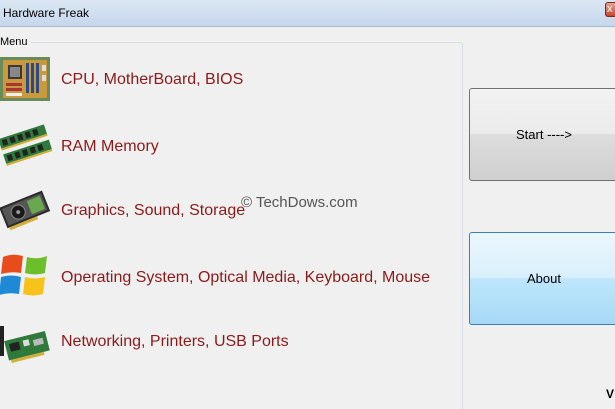  What do you see at coordinates (307, 13) in the screenshot?
I see `title-bar: Hardware Freak x` at bounding box center [307, 13].